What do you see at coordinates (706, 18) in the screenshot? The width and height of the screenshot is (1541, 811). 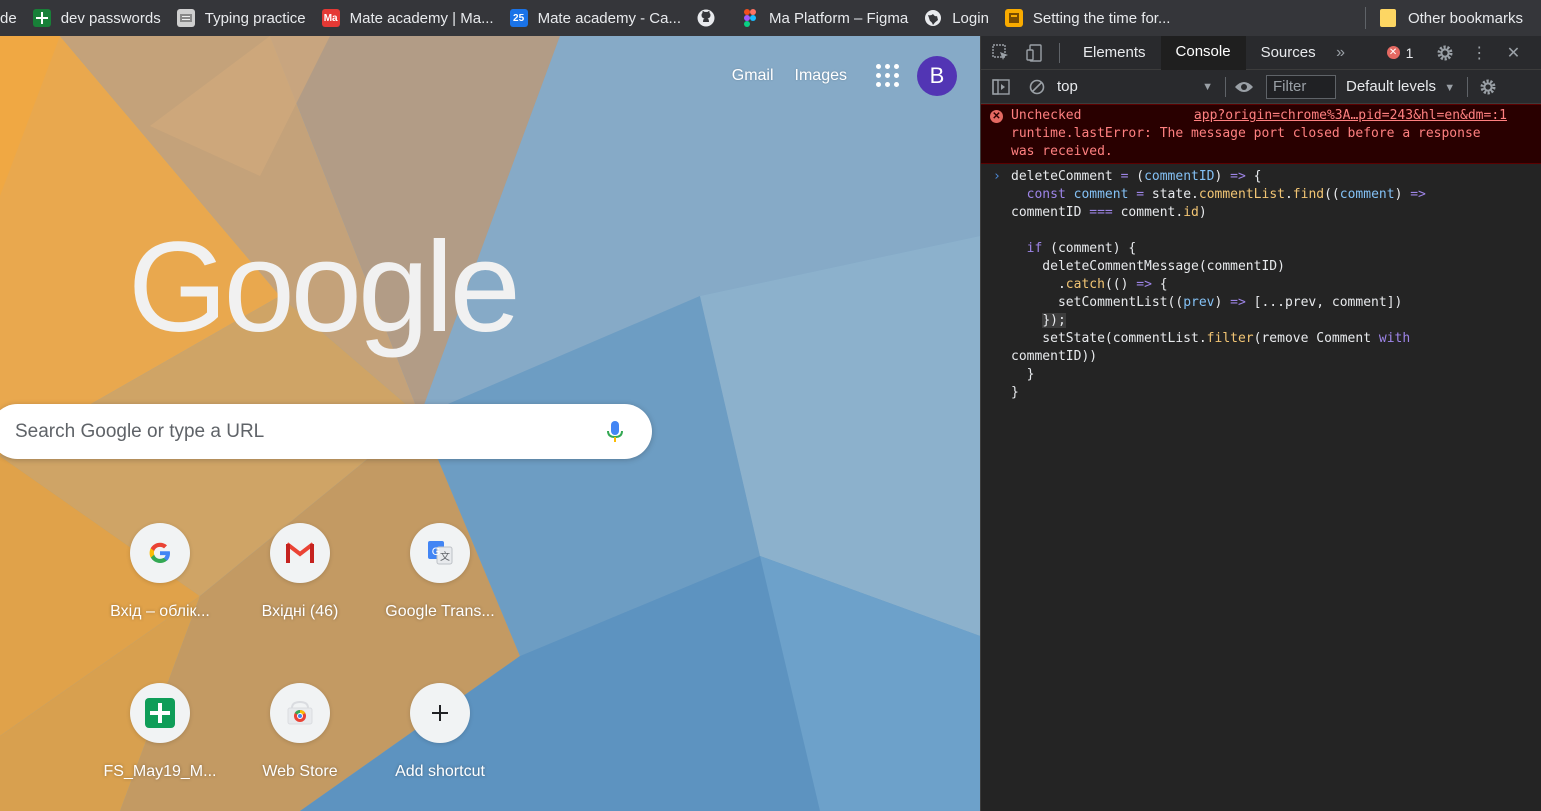 I see `github-icon` at bounding box center [706, 18].